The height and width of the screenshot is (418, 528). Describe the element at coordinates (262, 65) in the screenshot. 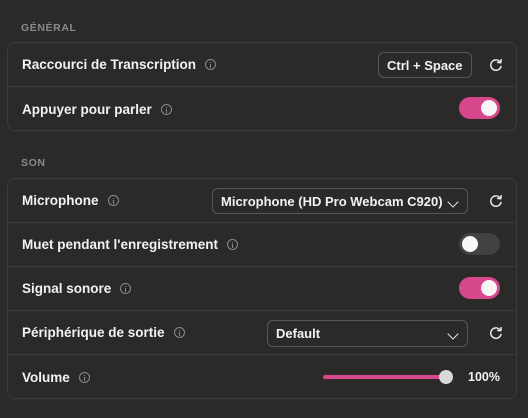

I see `shortcut-row: Raccourci de Transcription Ctrl + Space` at that location.